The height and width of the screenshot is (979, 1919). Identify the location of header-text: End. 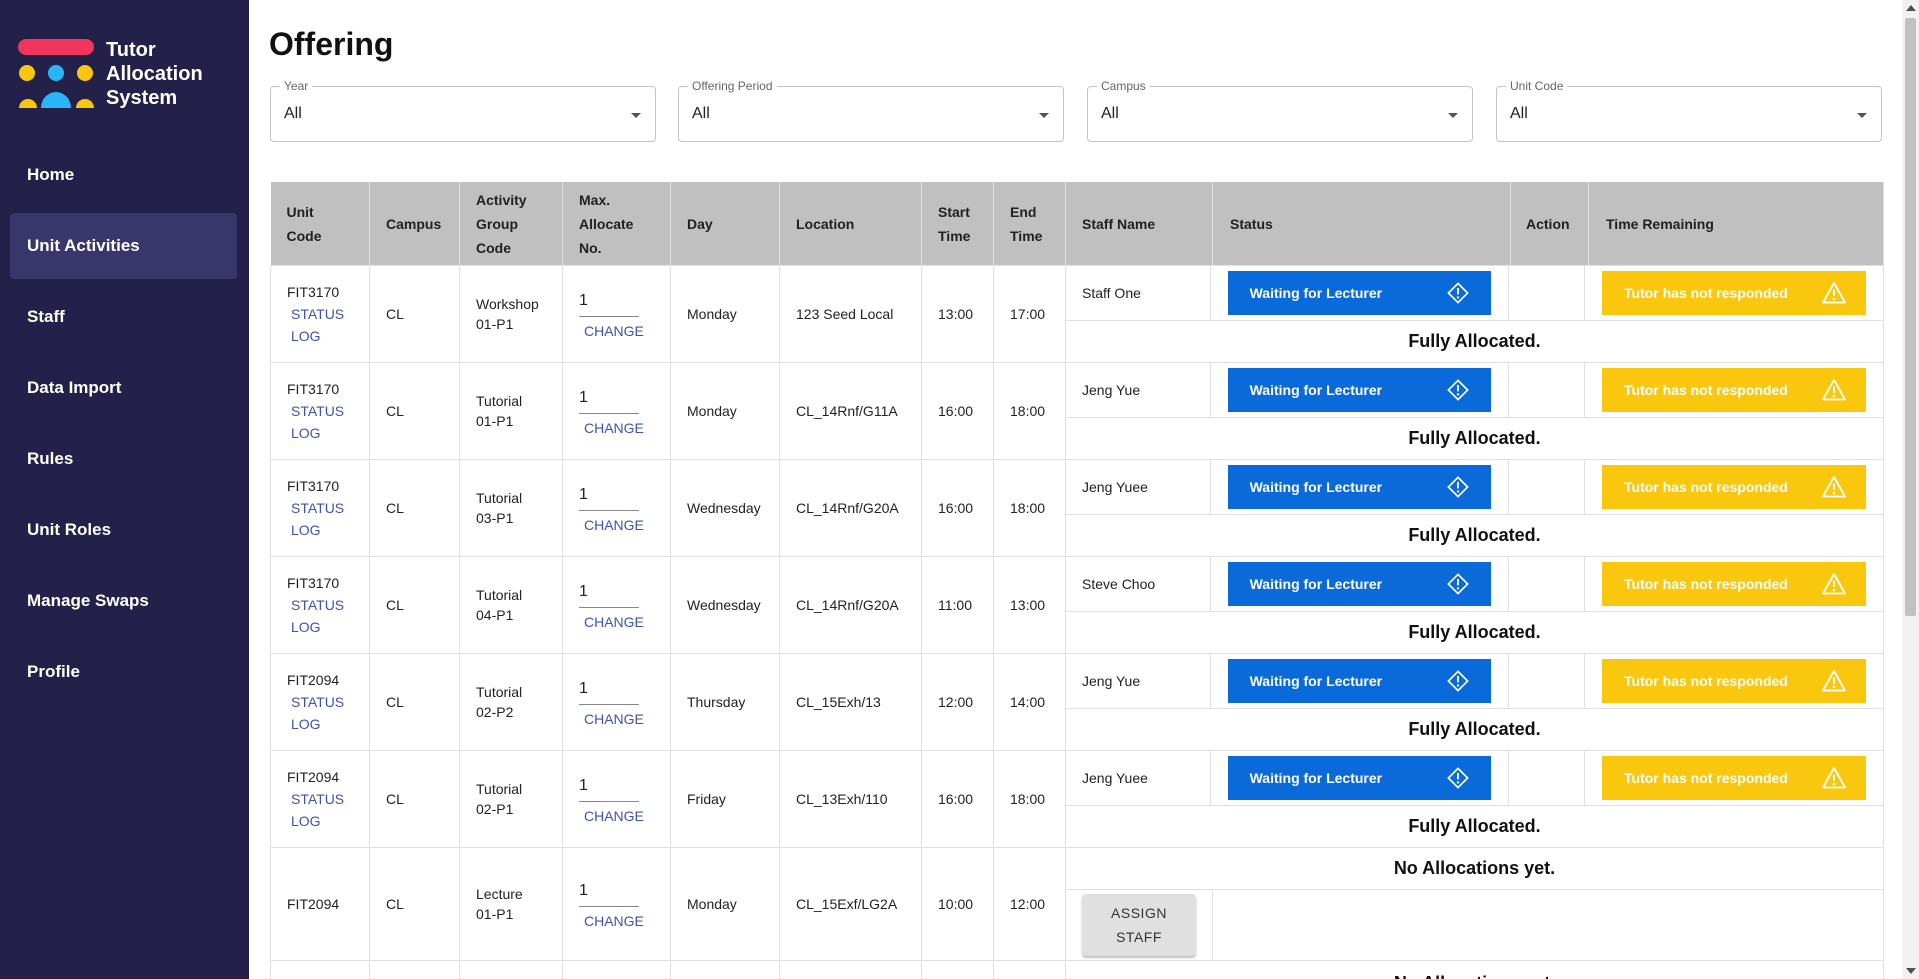
(1023, 211).